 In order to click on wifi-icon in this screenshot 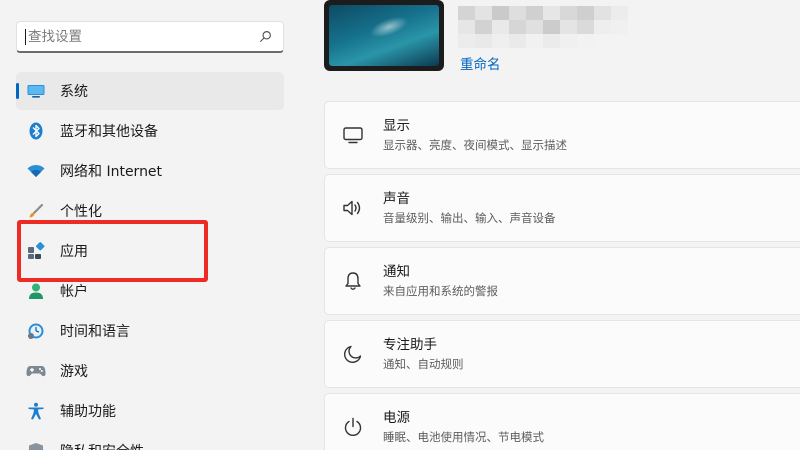, I will do `click(36, 171)`.